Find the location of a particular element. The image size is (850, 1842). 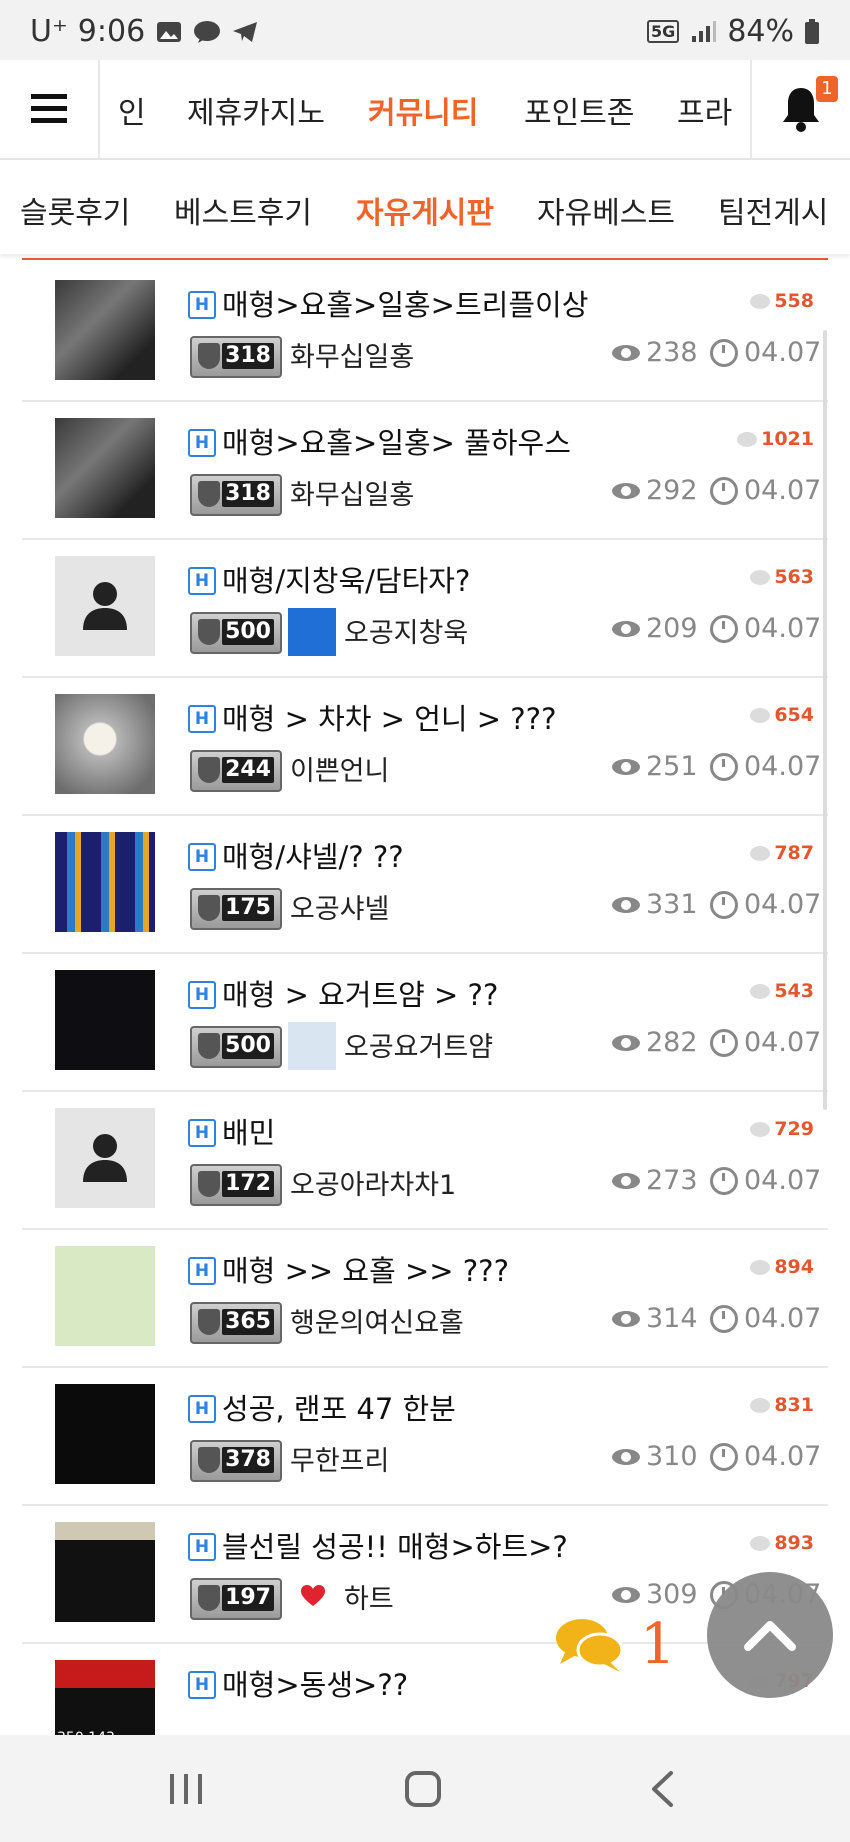

chat-bubbles-icon is located at coordinates (590, 1645).